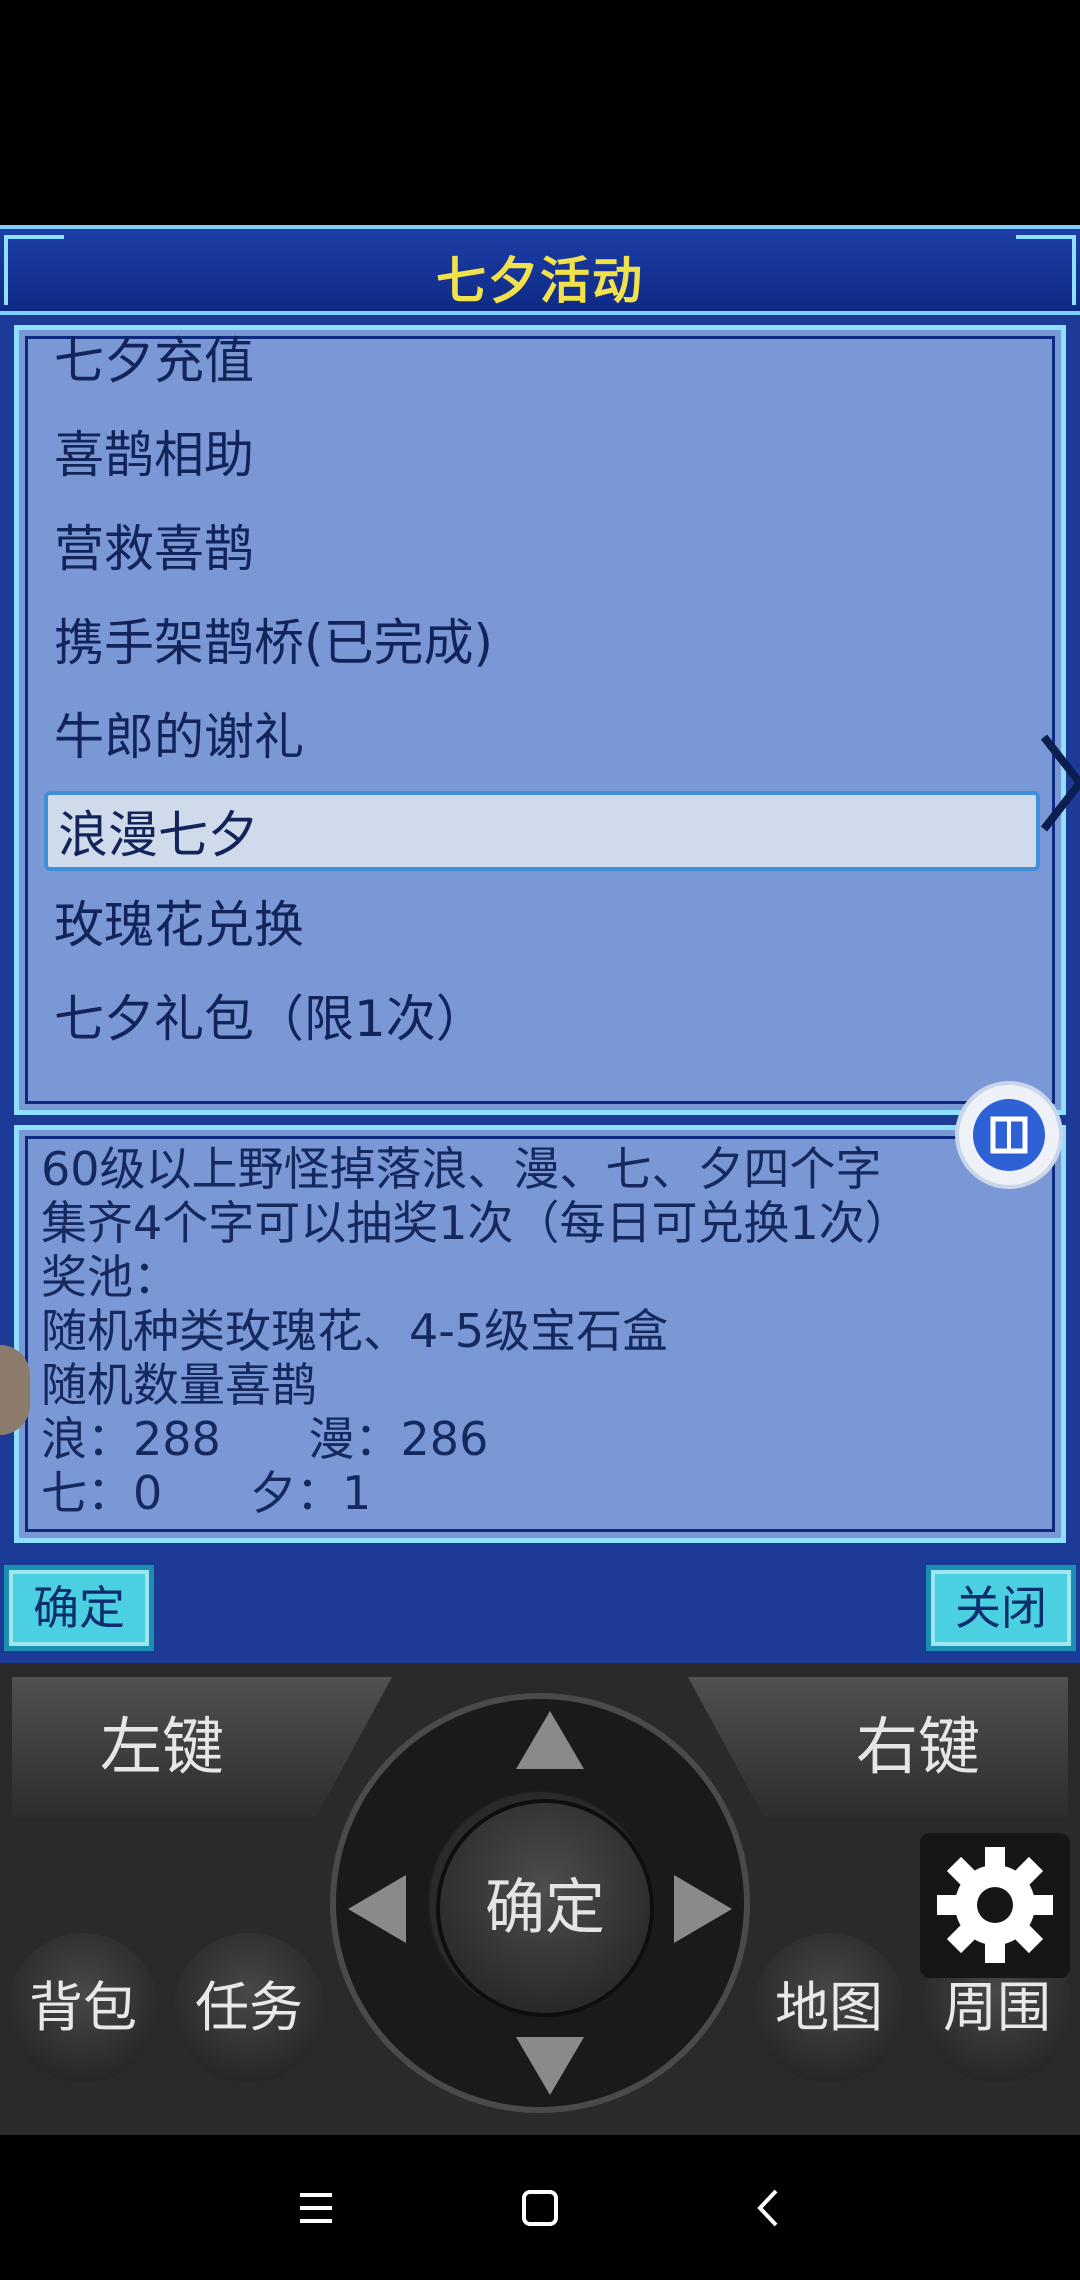  Describe the element at coordinates (1060, 783) in the screenshot. I see `scroll-right-arrow-icon` at that location.